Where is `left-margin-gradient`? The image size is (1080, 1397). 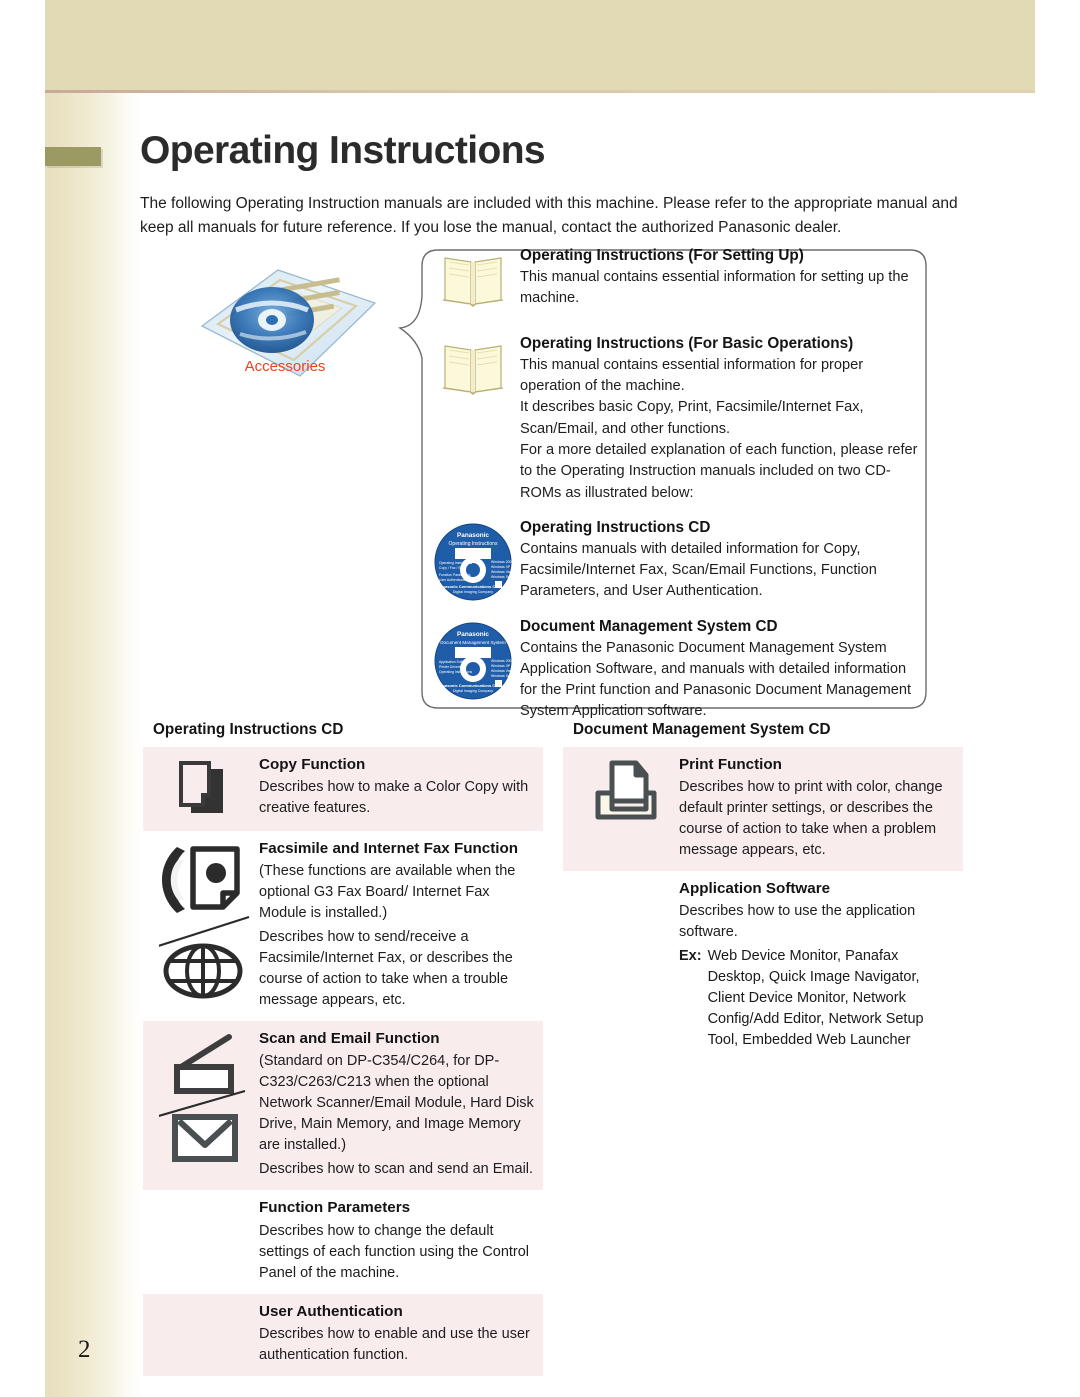 left-margin-gradient is located at coordinates (93, 745).